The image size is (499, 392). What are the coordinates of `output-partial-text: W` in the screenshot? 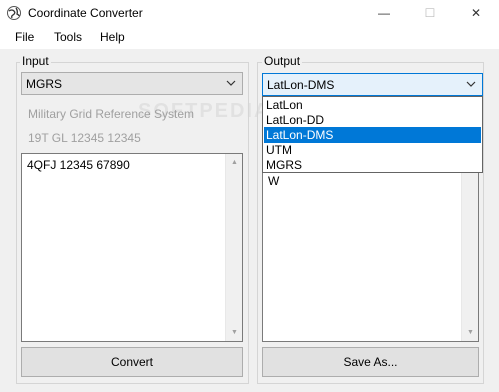 It's located at (274, 181).